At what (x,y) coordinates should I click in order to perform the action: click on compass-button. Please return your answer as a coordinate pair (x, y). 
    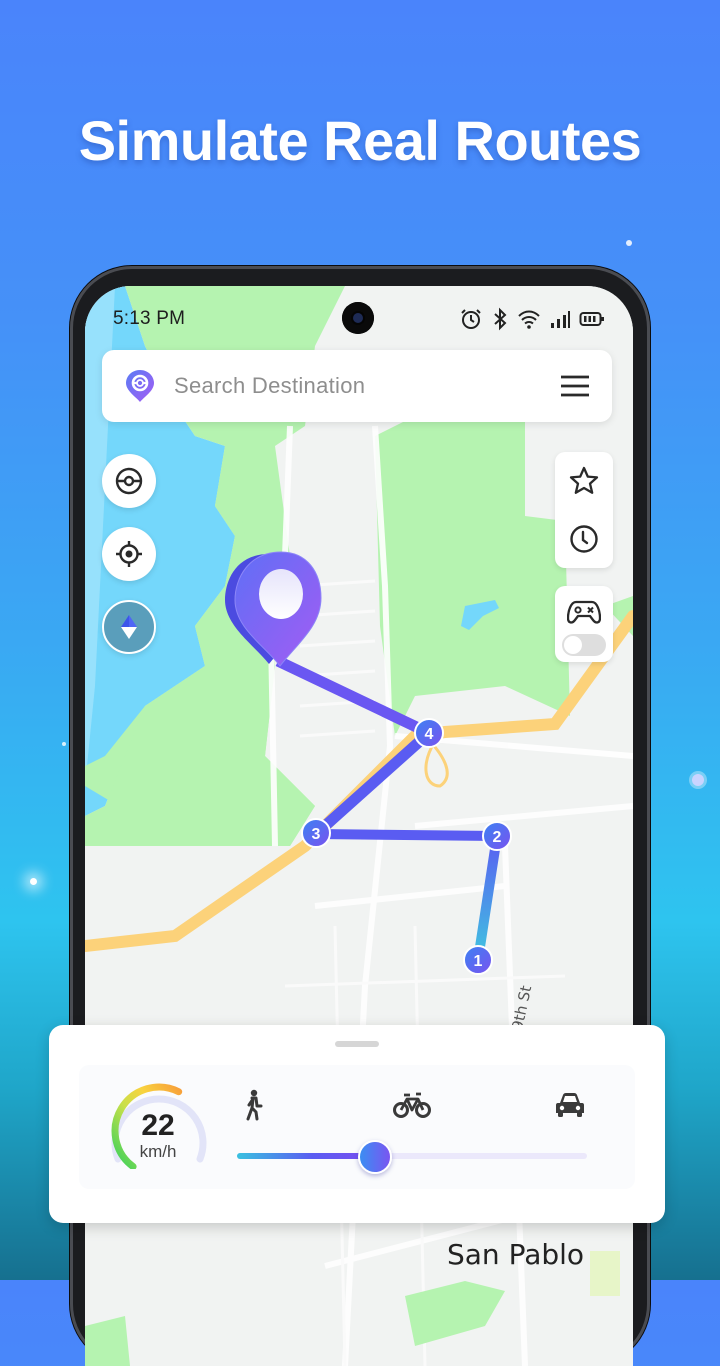
    Looking at the image, I should click on (129, 627).